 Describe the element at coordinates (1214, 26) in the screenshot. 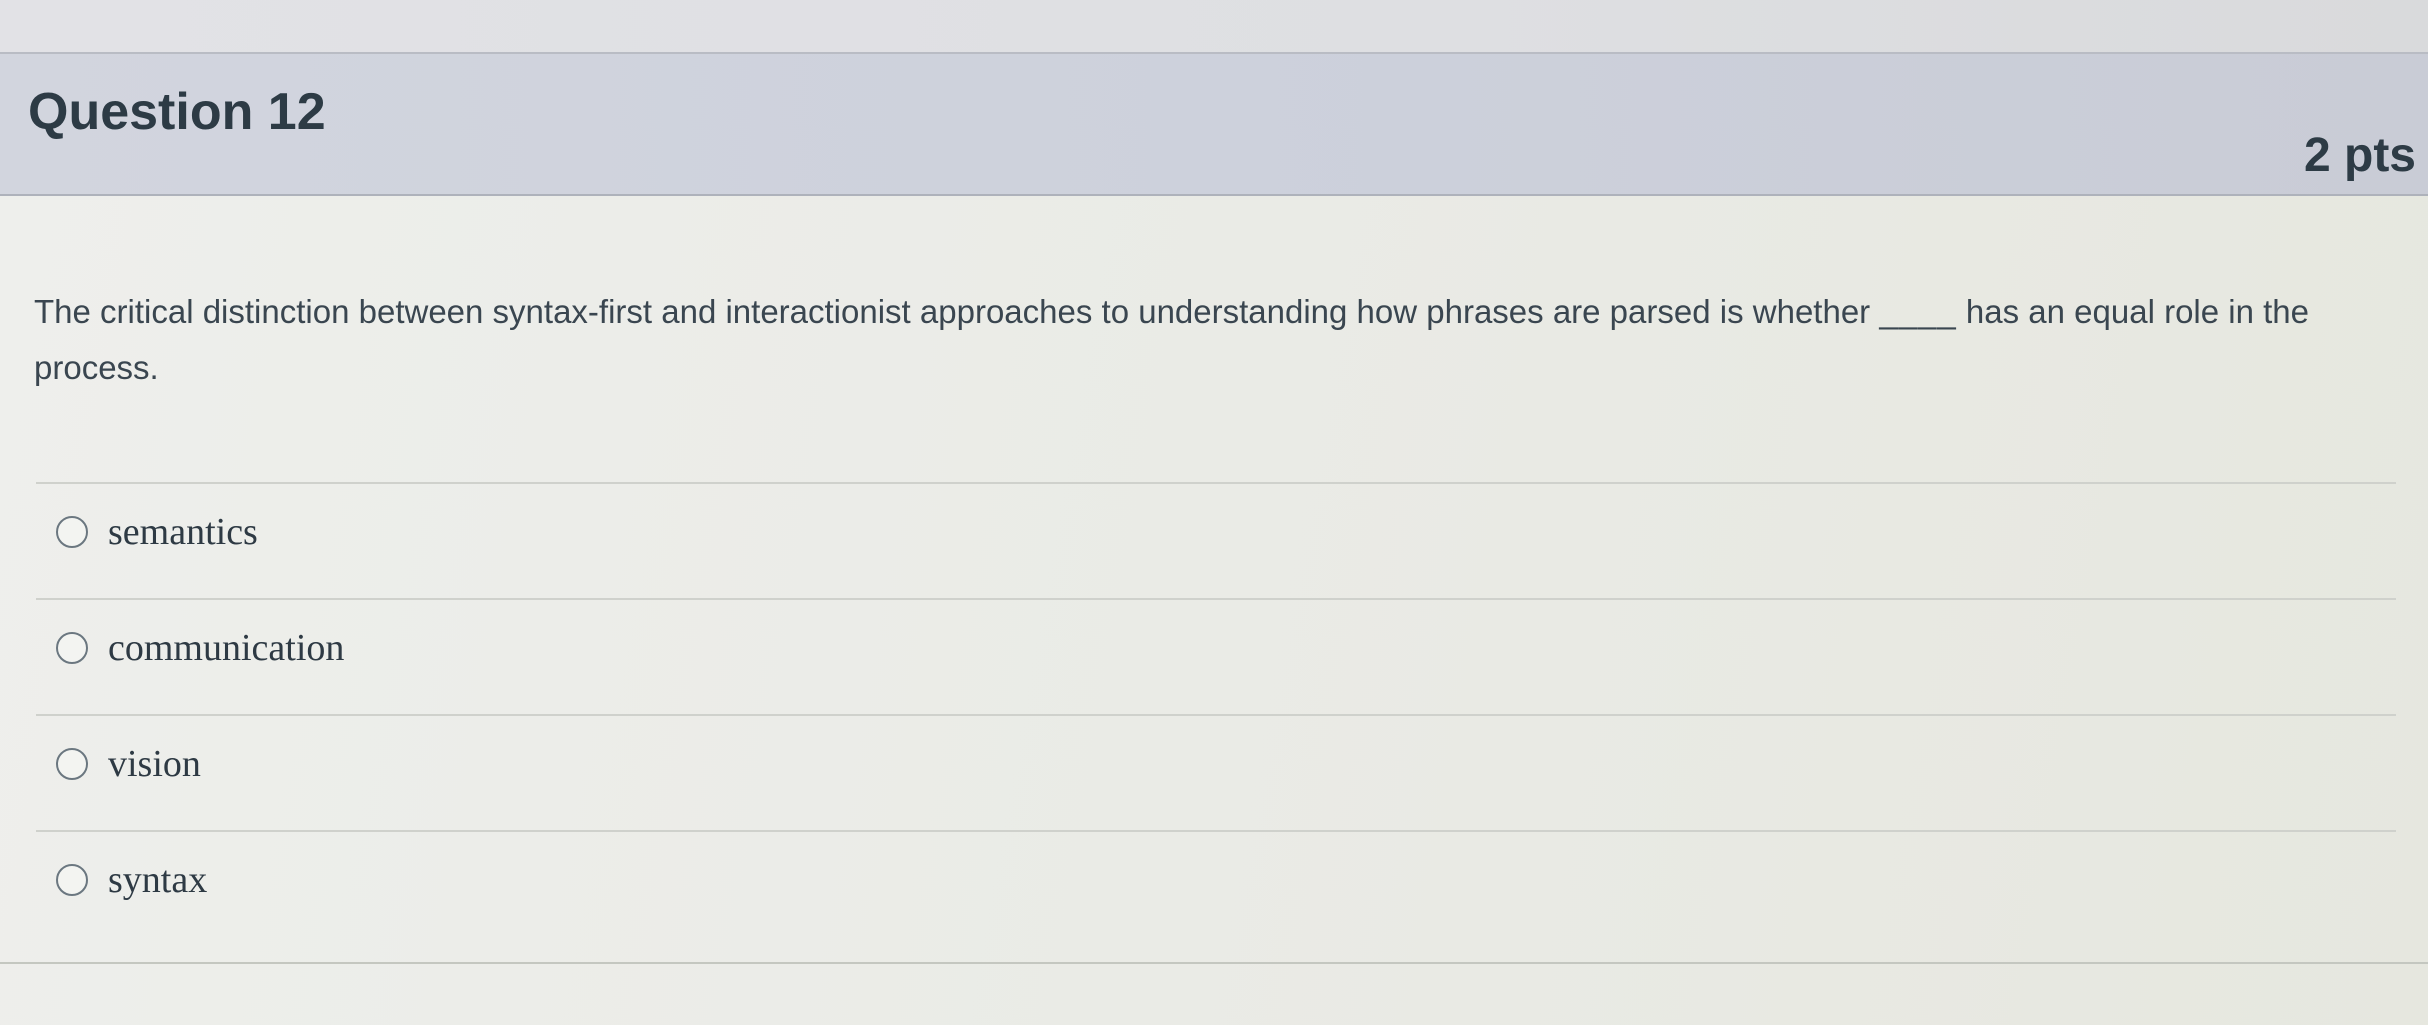

I see `top-strip` at that location.